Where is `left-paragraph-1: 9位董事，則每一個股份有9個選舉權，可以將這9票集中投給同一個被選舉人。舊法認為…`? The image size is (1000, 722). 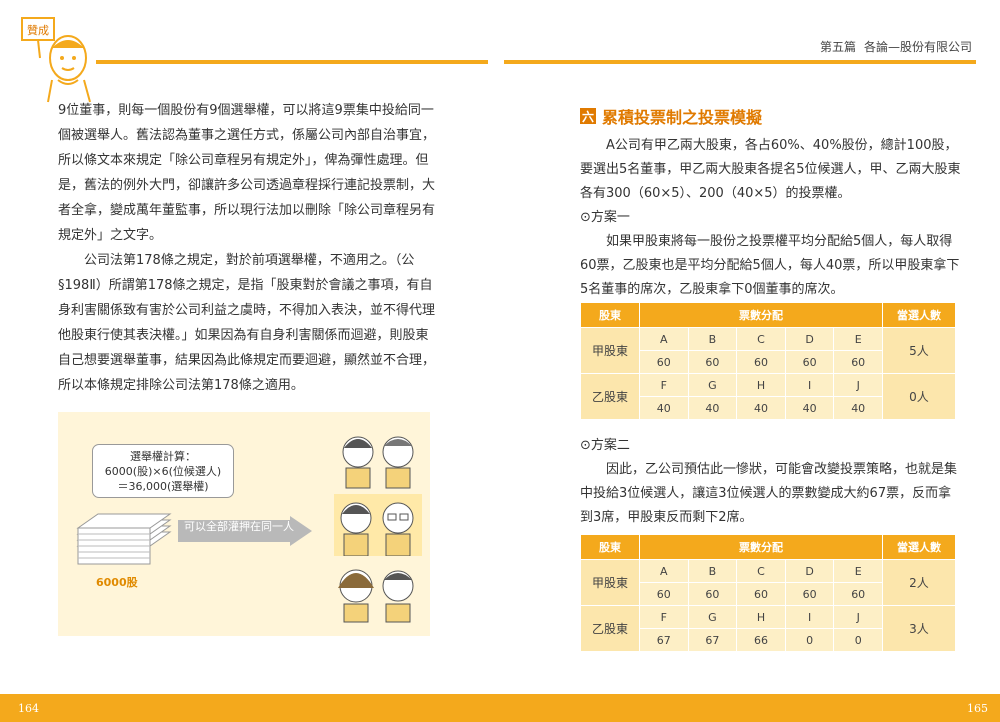 left-paragraph-1: 9位董事，則每一個股份有9個選舉權，可以將這9票集中投給同一個被選舉人。舊法認為… is located at coordinates (247, 173).